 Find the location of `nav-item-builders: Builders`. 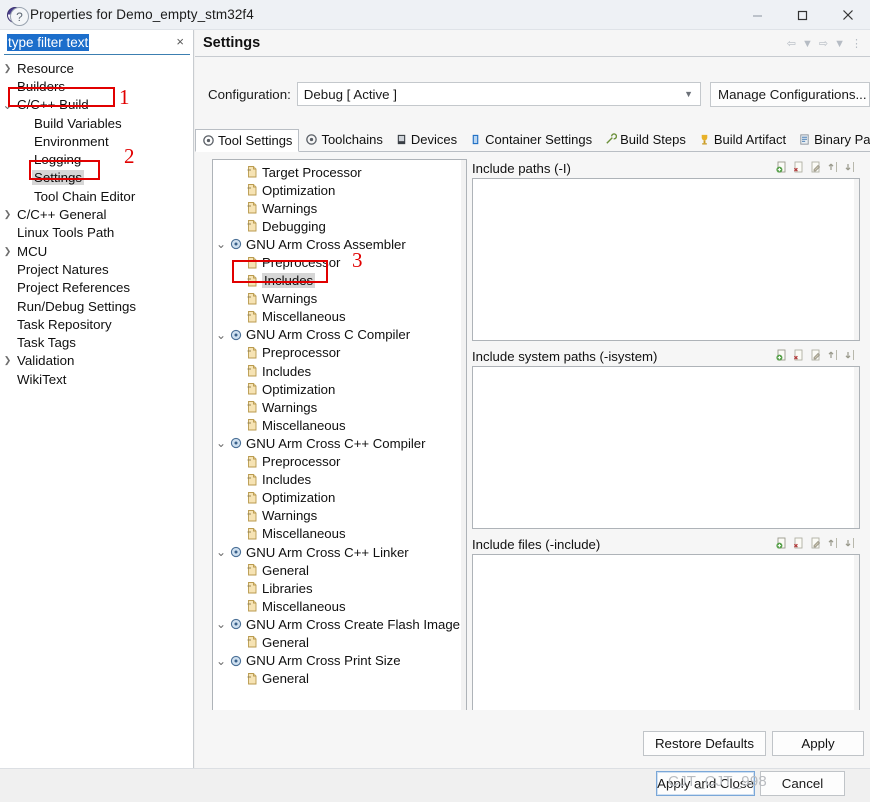

nav-item-builders: Builders is located at coordinates (97, 86).